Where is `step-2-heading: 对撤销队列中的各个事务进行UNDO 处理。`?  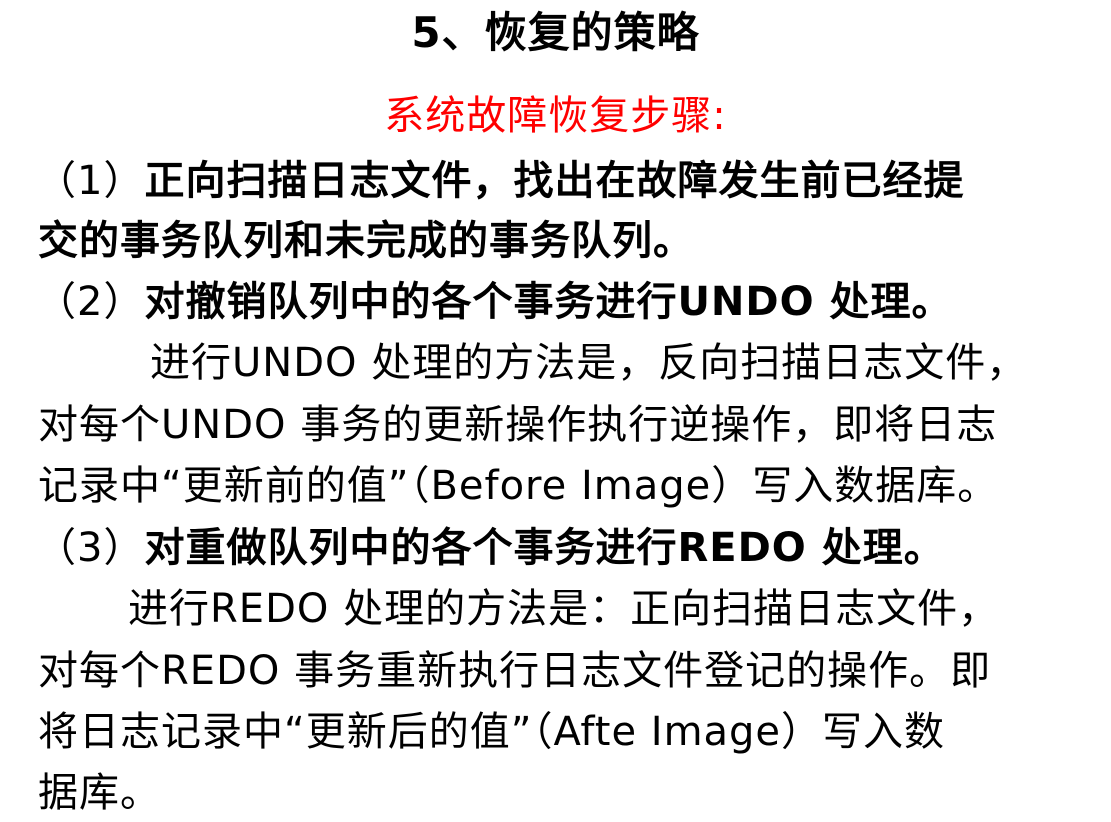
step-2-heading: 对撤销队列中的各个事务进行UNDO 处理。 is located at coordinates (548, 302).